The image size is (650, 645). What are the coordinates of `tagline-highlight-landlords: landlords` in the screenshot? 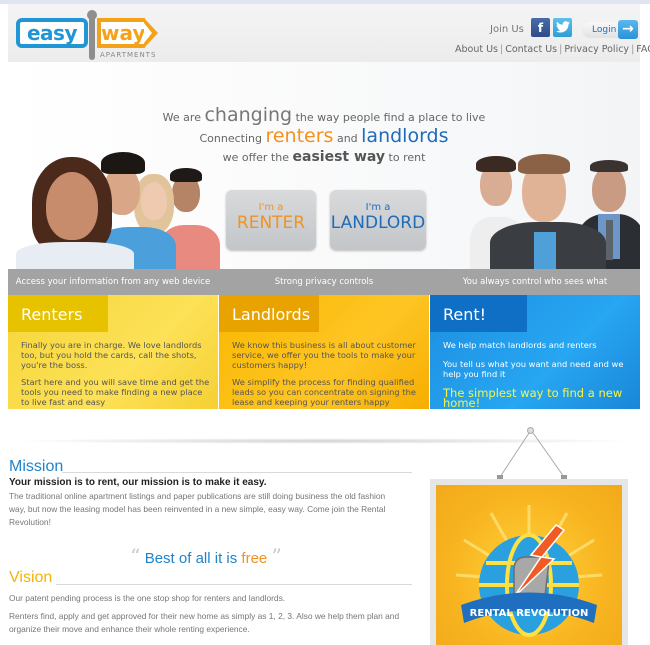 It's located at (405, 136).